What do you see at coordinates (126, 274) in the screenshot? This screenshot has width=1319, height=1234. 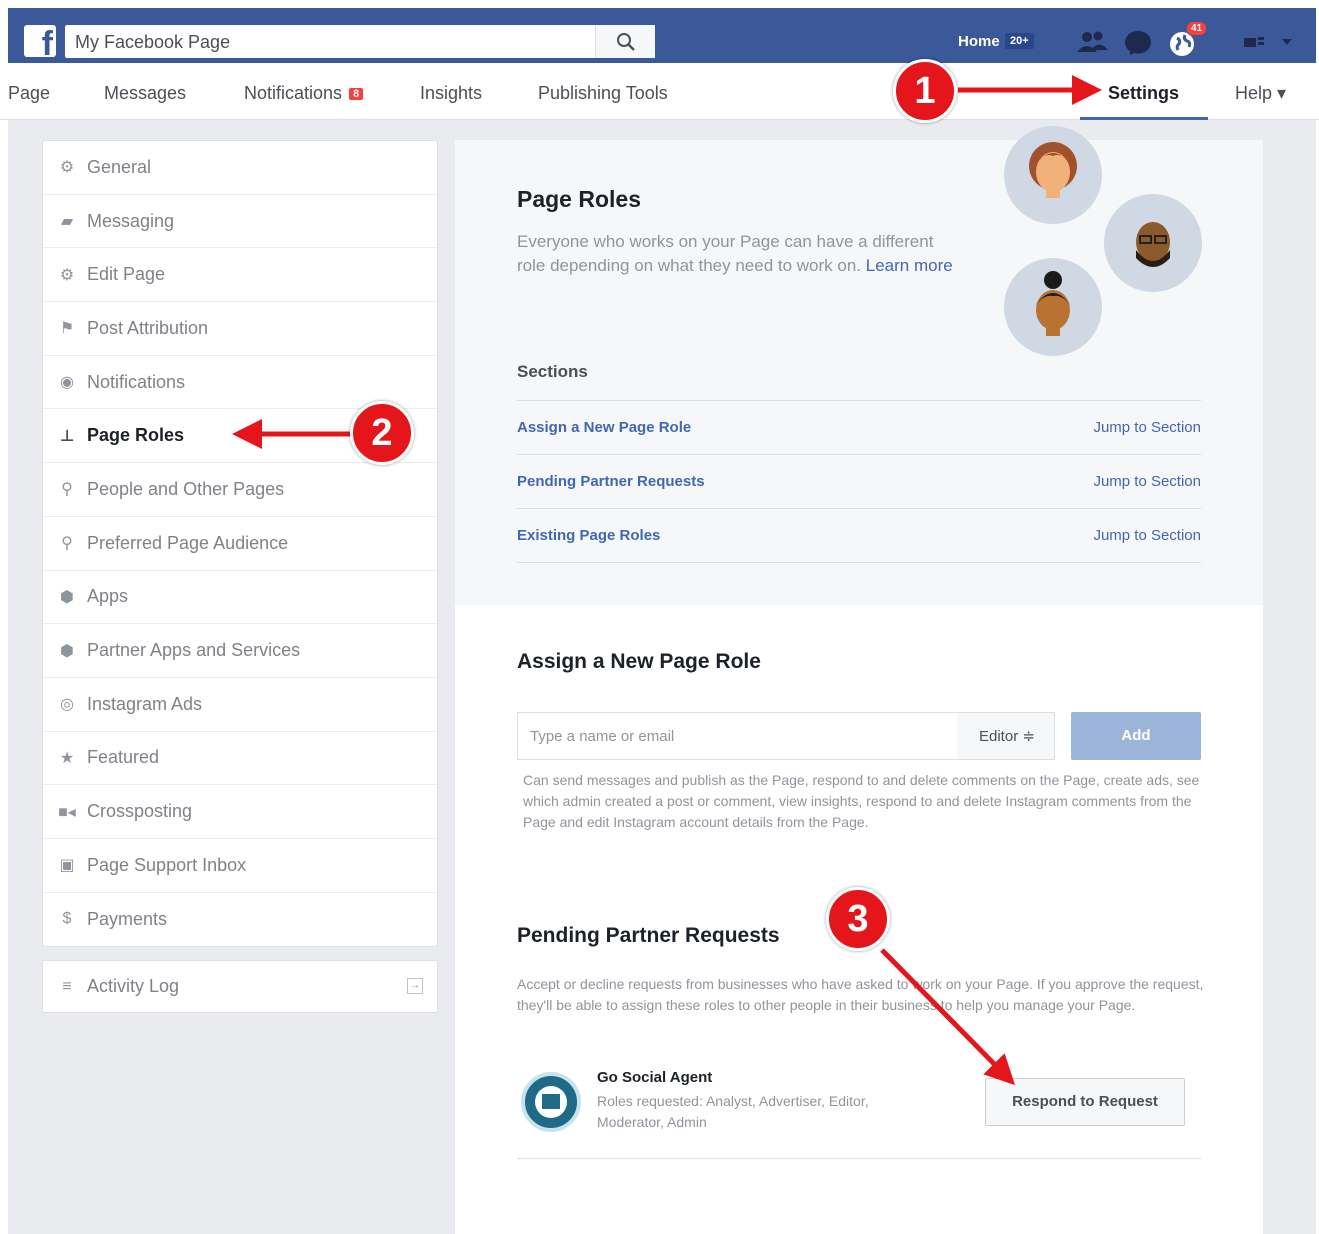 I see `sidebar-item-label: Edit Page` at bounding box center [126, 274].